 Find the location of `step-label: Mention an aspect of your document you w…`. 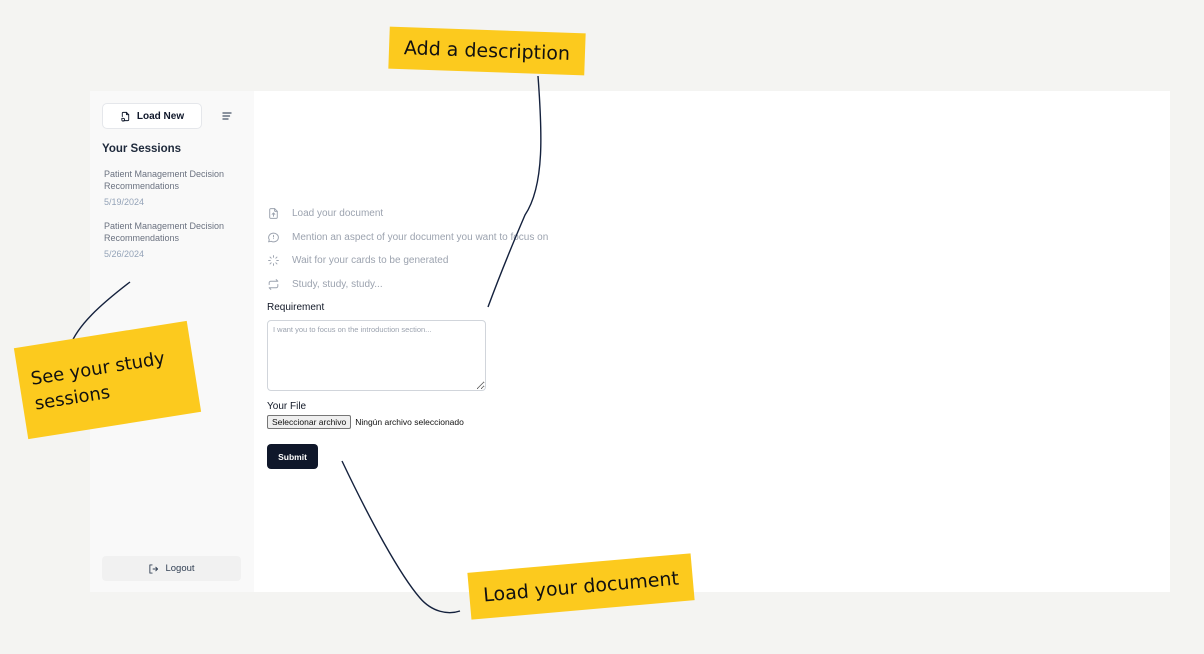

step-label: Mention an aspect of your document you w… is located at coordinates (420, 237).